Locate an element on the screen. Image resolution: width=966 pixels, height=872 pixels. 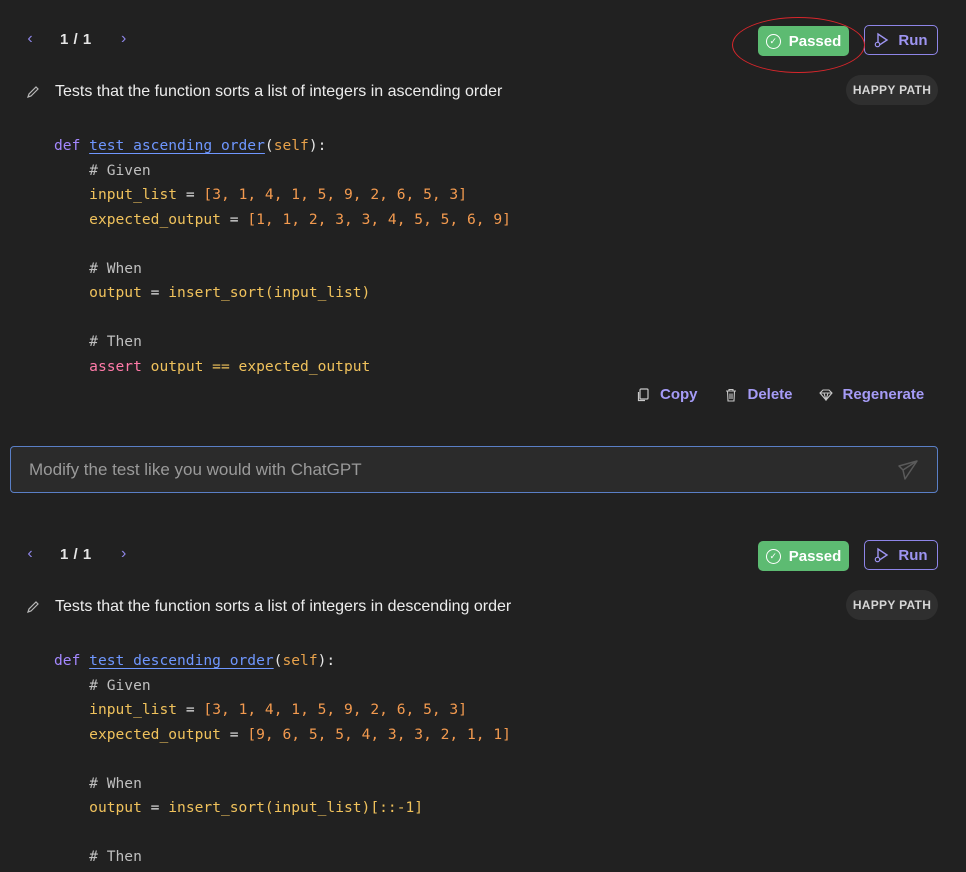
regenerate-label: Regenerate is located at coordinates (883, 394).